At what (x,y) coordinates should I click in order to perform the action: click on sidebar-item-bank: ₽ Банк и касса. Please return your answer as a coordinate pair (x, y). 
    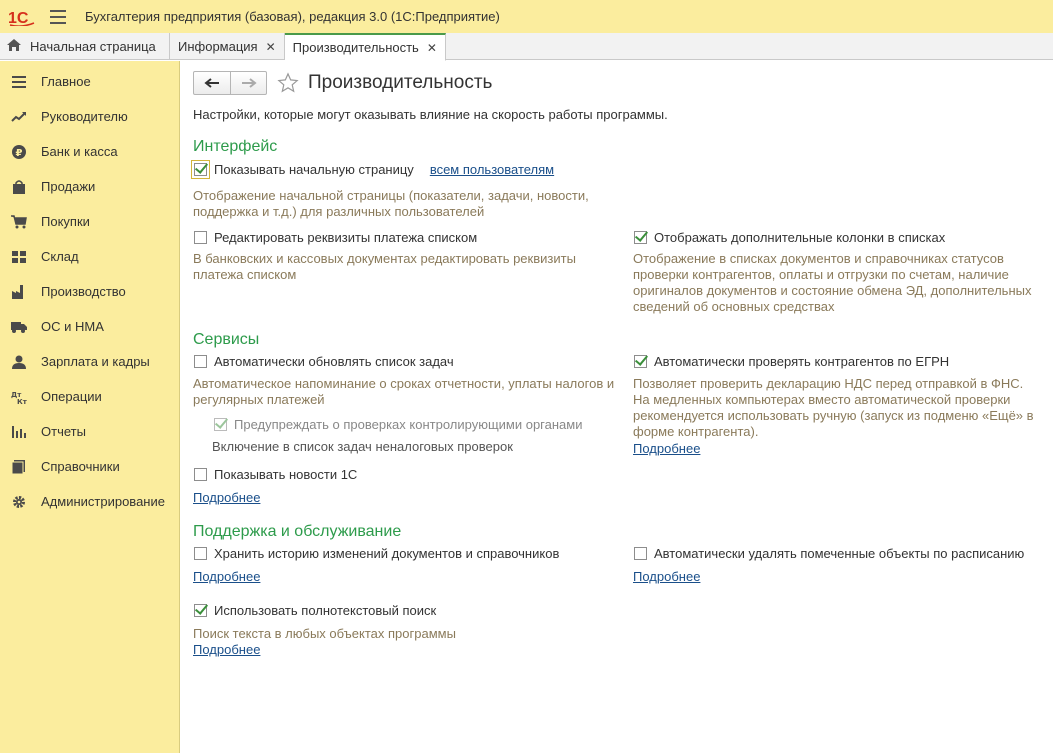
    Looking at the image, I should click on (89, 151).